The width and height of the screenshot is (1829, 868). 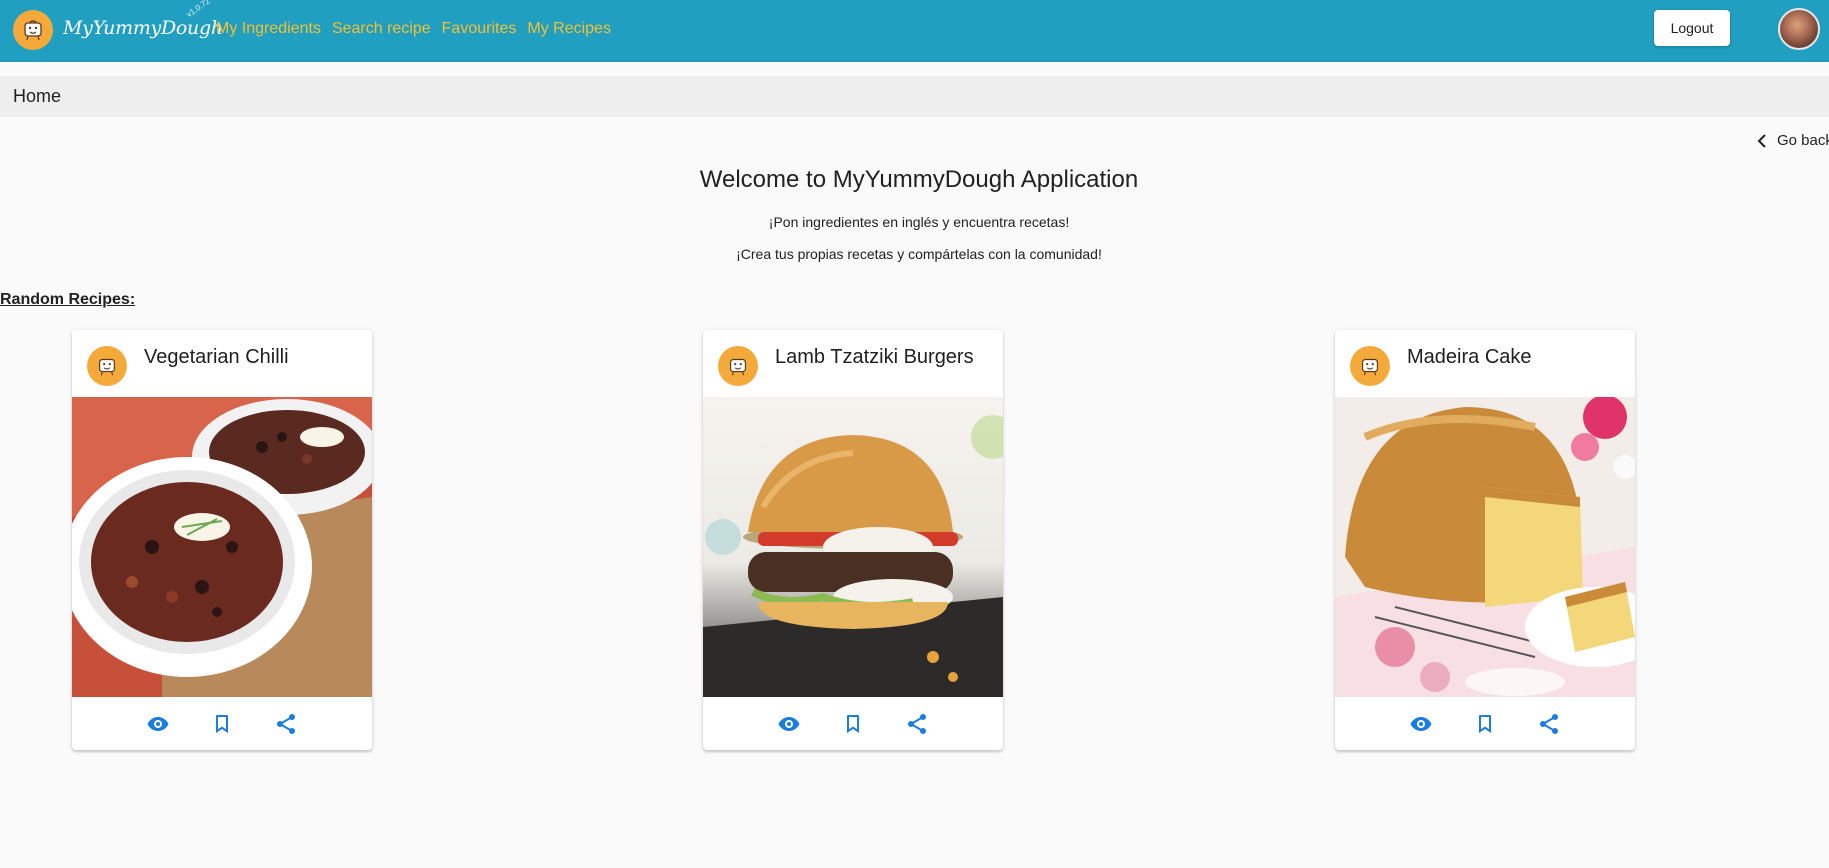 I want to click on recipe-title: Lamb Tzatziki Burgers, so click(x=874, y=357).